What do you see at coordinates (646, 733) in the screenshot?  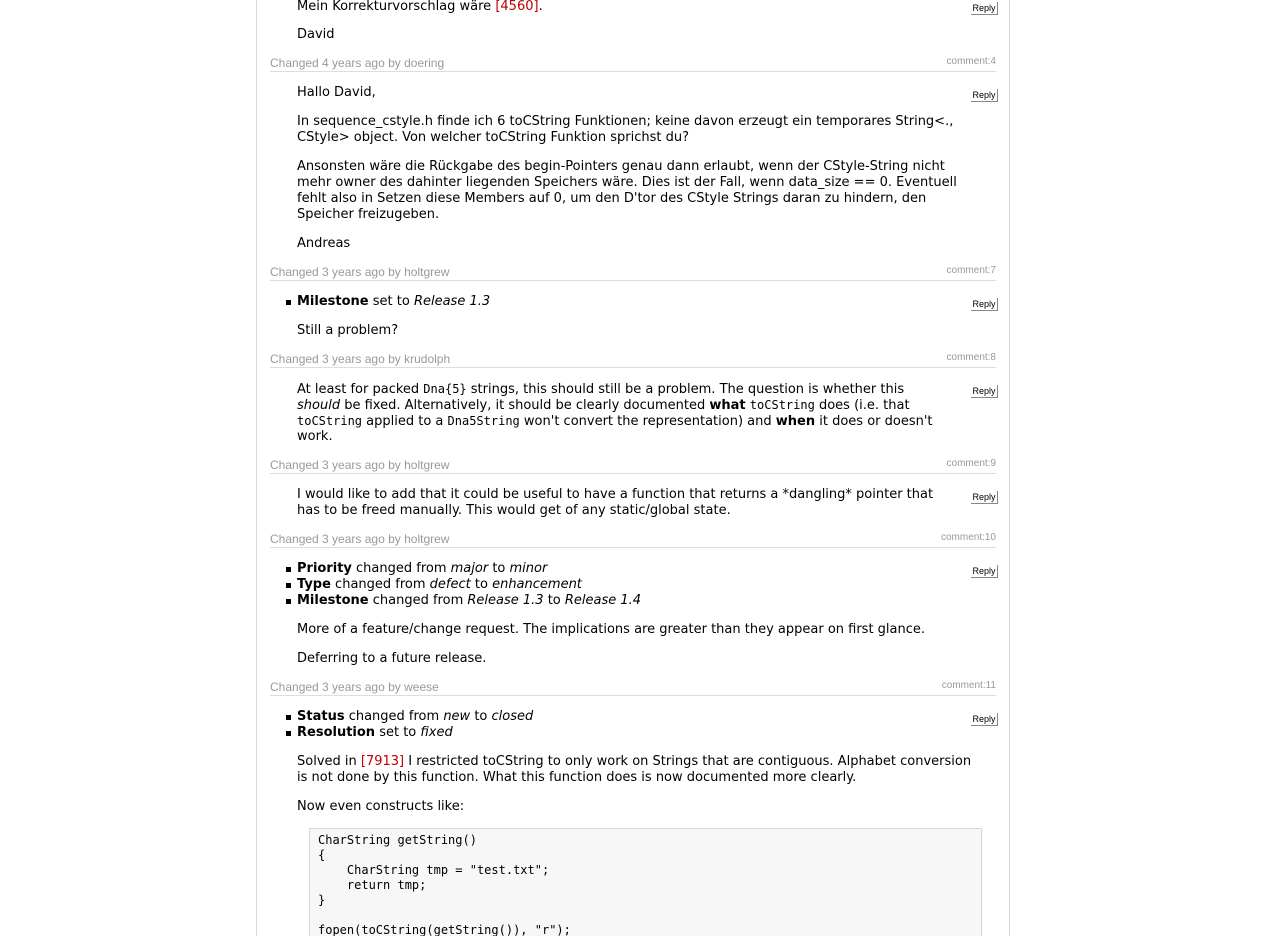 I see `field-change: Resolution set to fixed` at bounding box center [646, 733].